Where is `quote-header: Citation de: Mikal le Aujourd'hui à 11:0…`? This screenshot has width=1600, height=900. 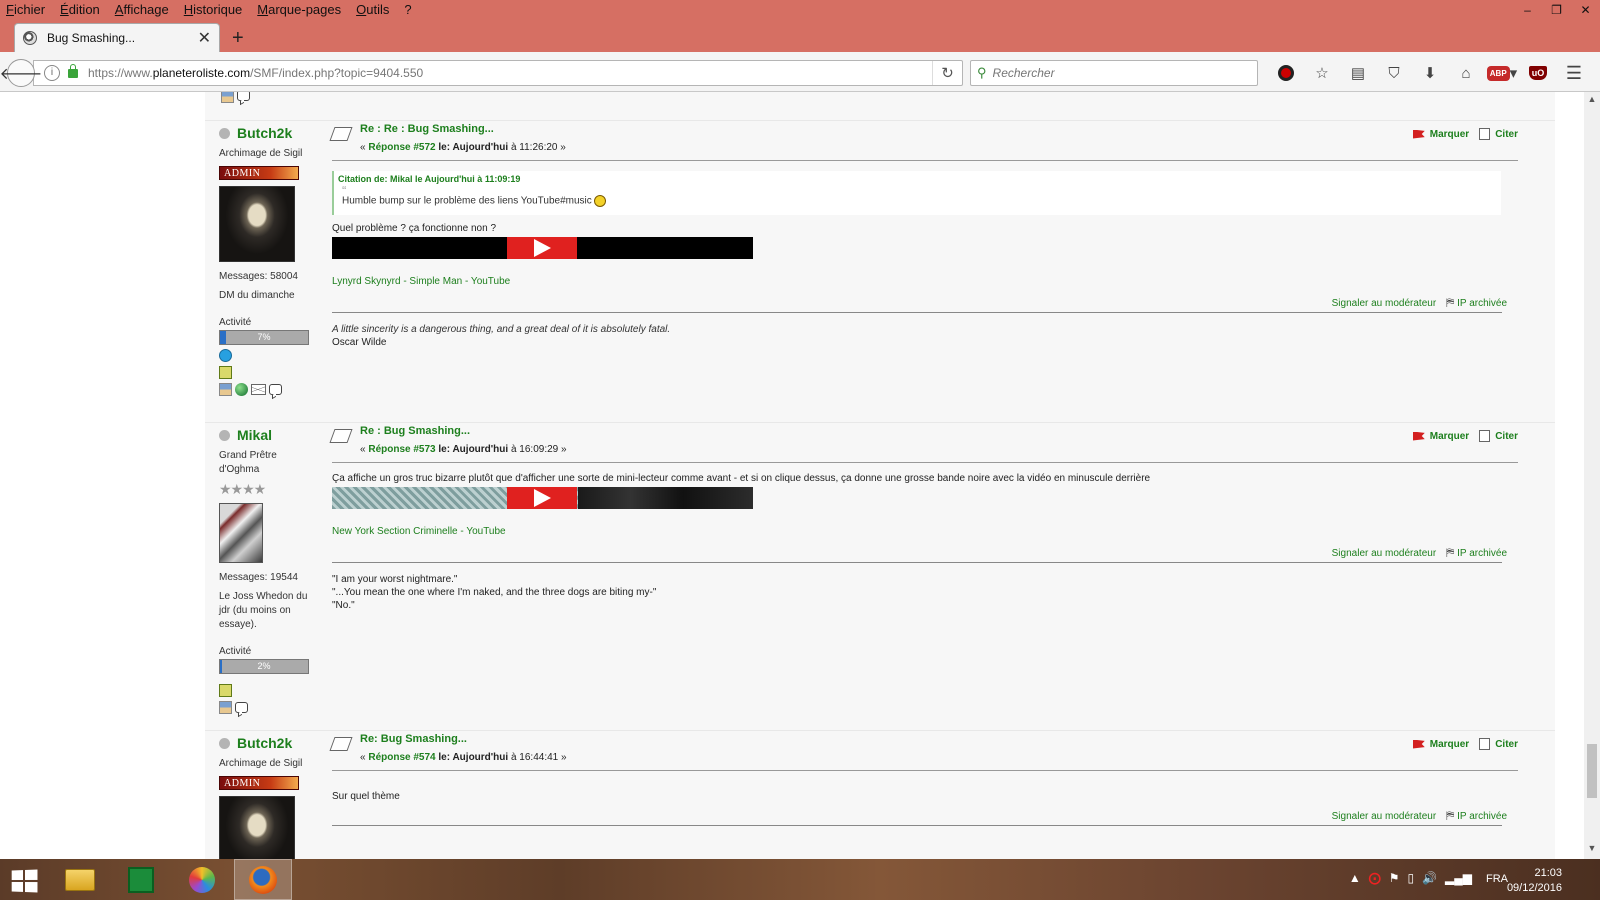
quote-header: Citation de: Mikal le Aujourd'hui à 11:0… is located at coordinates (916, 177).